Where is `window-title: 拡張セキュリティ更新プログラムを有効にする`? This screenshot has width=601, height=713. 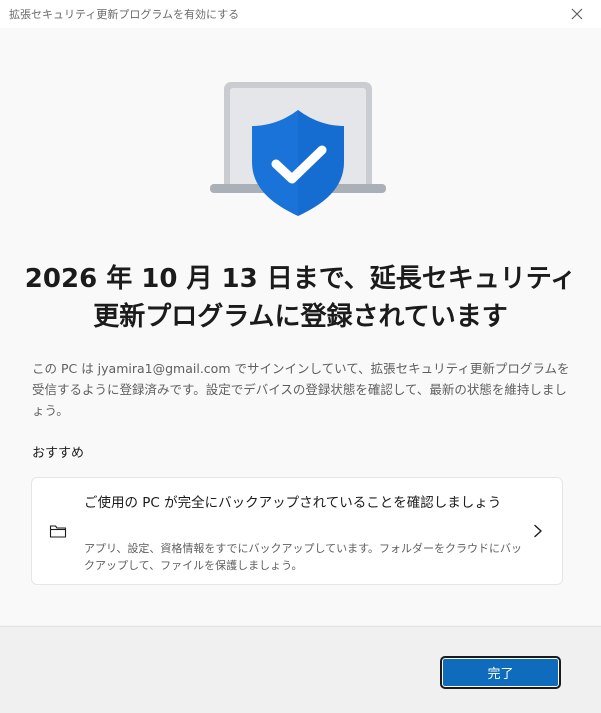 window-title: 拡張セキュリティ更新プログラムを有効にする is located at coordinates (124, 14).